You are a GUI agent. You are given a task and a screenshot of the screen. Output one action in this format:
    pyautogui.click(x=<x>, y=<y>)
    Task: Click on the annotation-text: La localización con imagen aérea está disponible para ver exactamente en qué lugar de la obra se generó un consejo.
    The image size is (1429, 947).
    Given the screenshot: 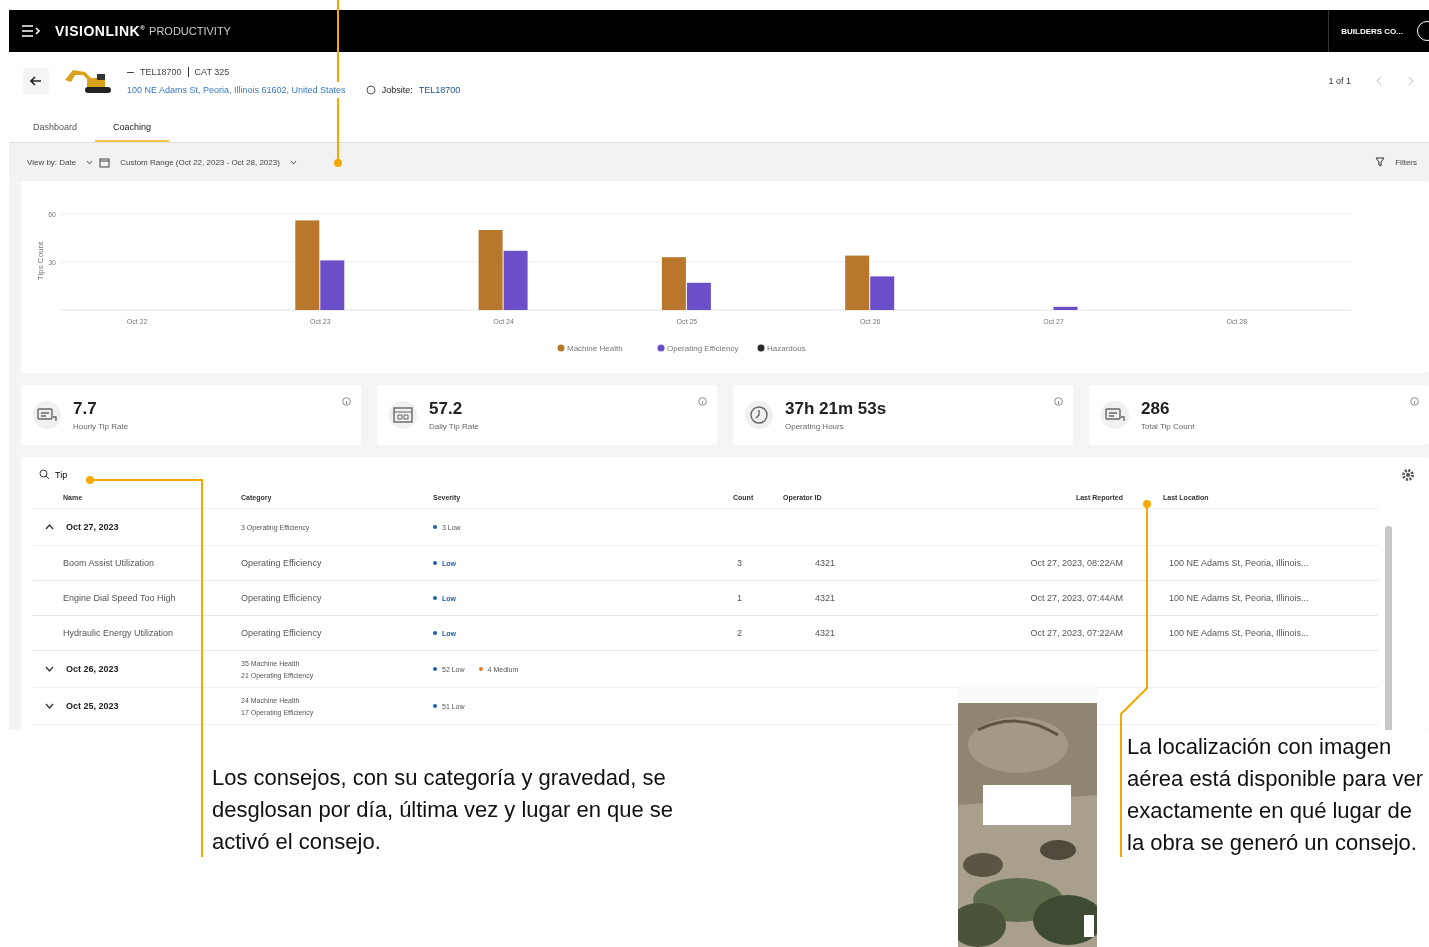 What is the action you would take?
    pyautogui.click(x=1275, y=795)
    